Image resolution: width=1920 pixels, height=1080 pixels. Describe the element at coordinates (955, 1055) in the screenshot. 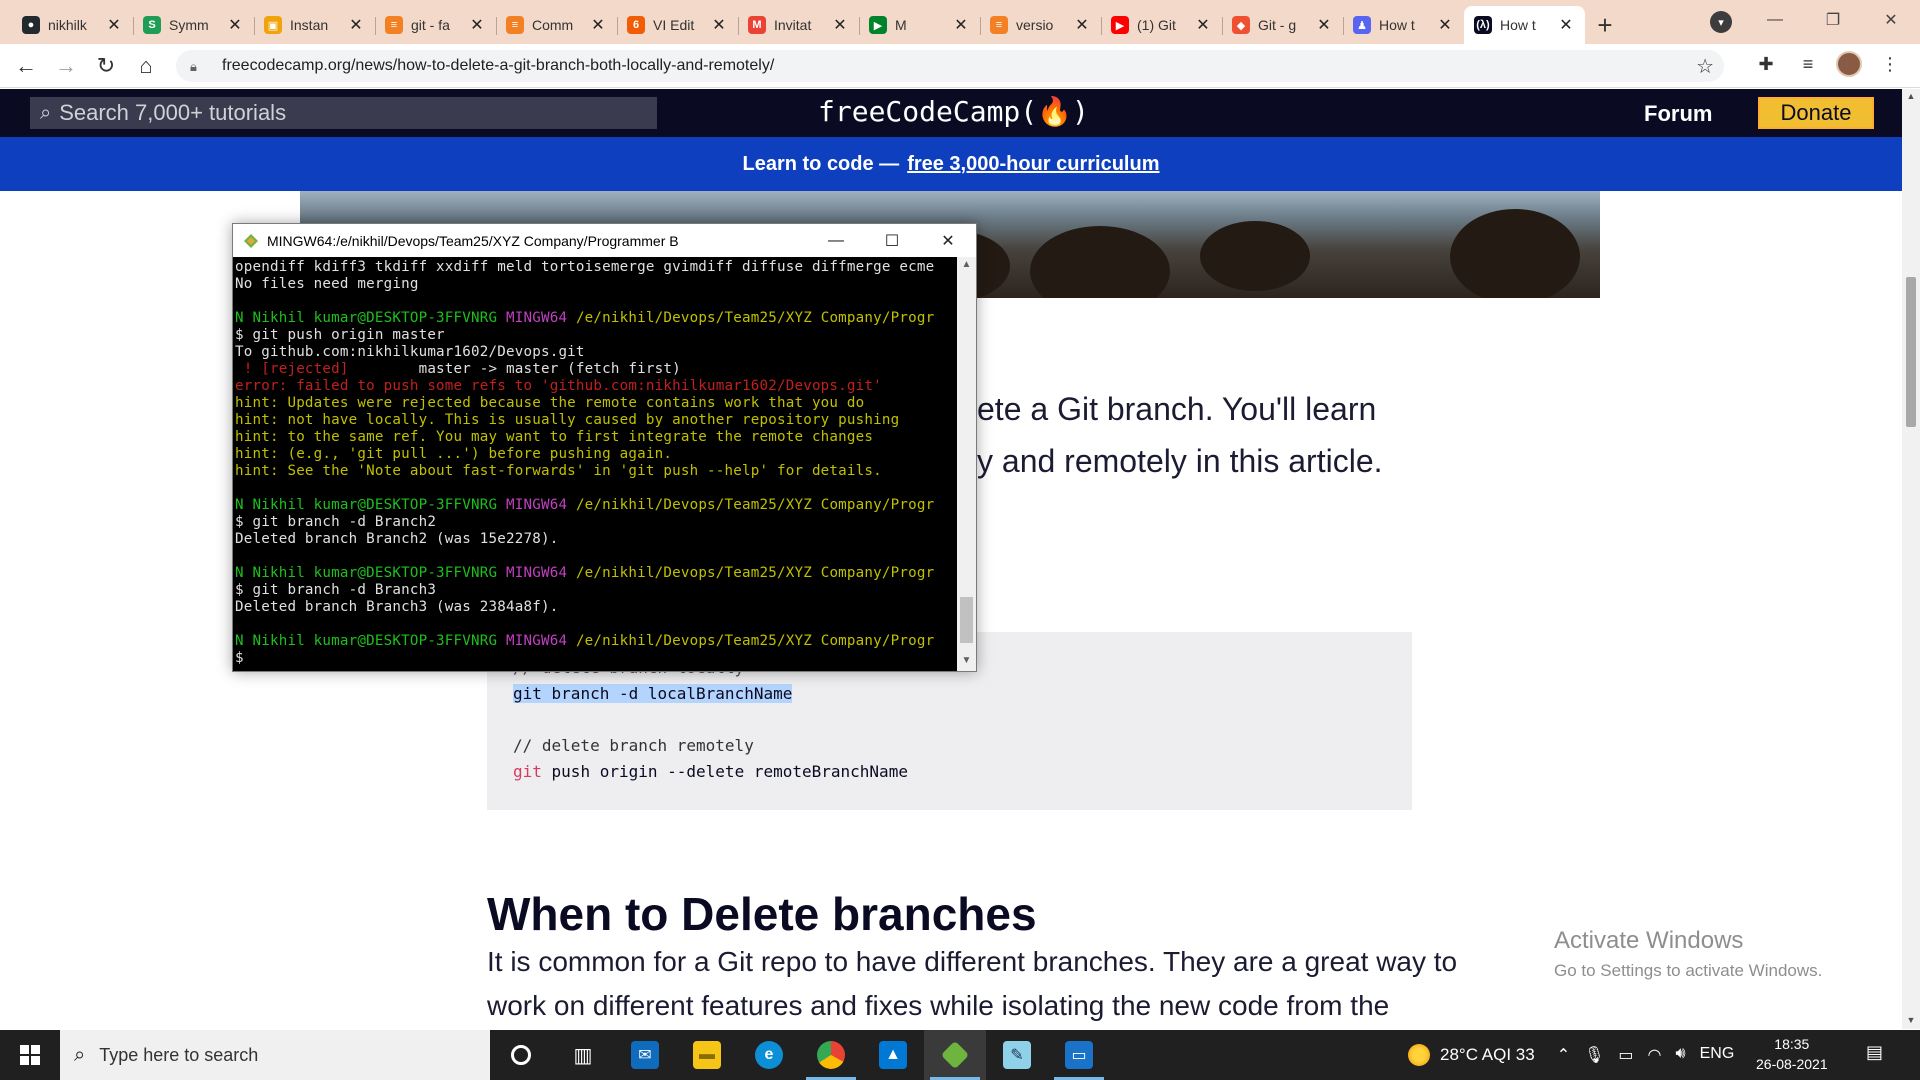

I see `git-bash-taskbar-icon` at that location.